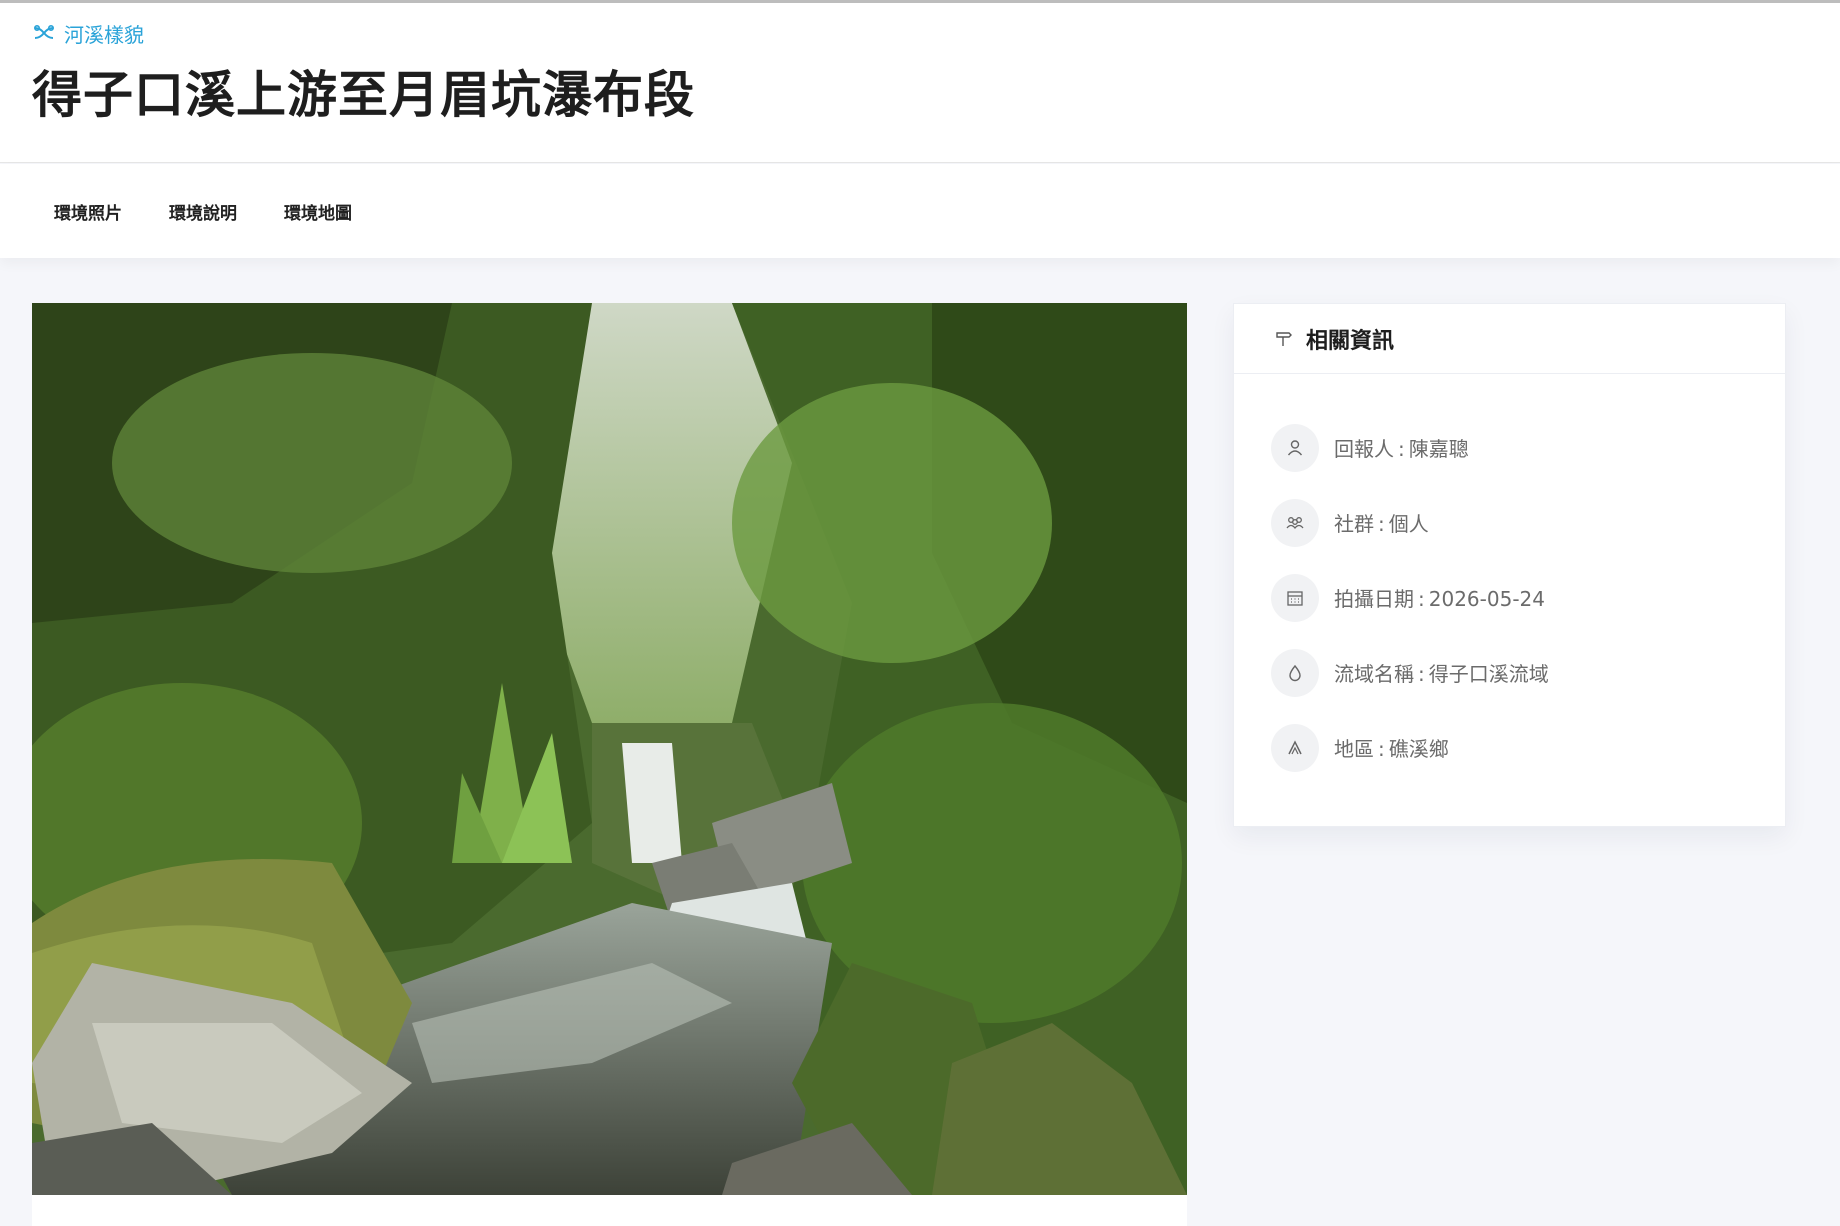  I want to click on info-item-basin: 流域名稱: 得子口溪流域, so click(1528, 672).